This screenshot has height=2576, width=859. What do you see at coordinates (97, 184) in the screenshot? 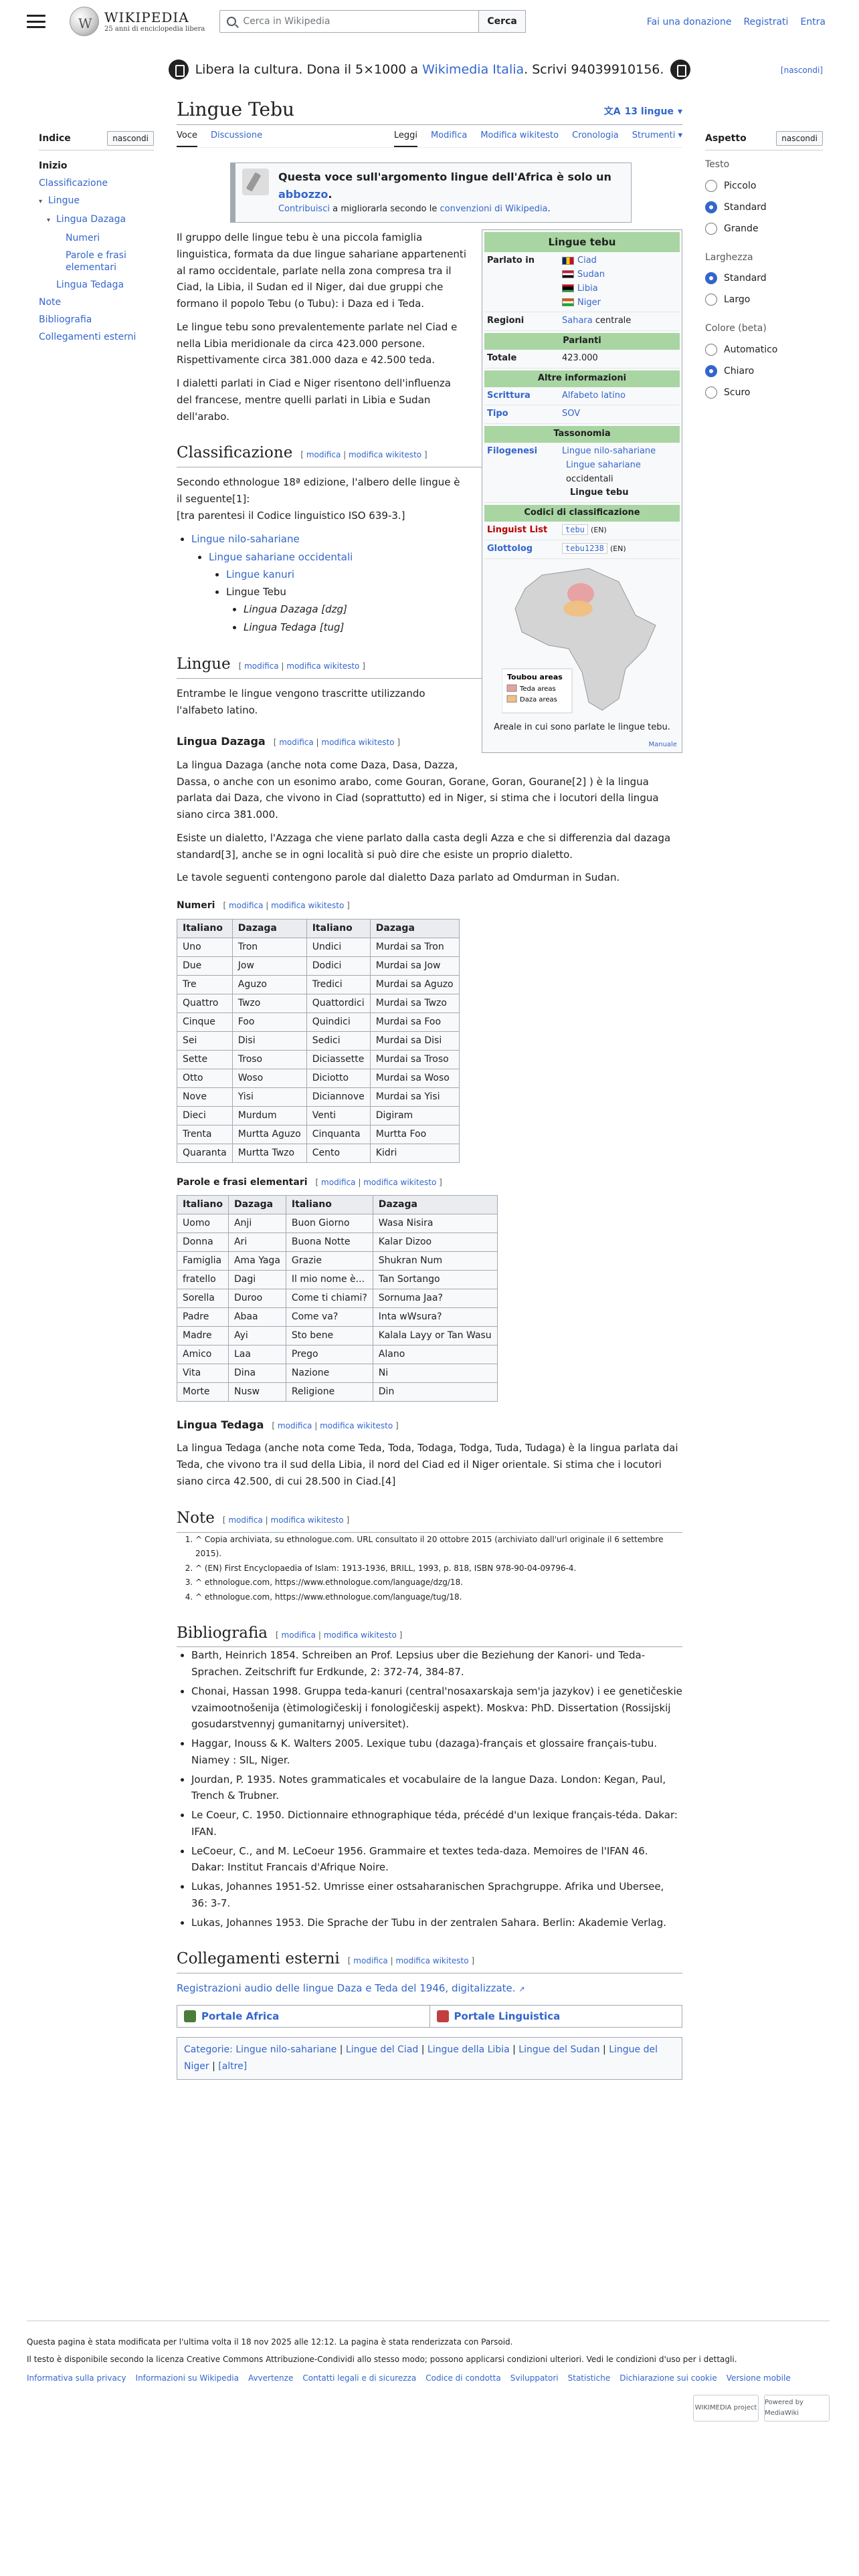
I see `toc-item-classificazione: Classificazione` at bounding box center [97, 184].